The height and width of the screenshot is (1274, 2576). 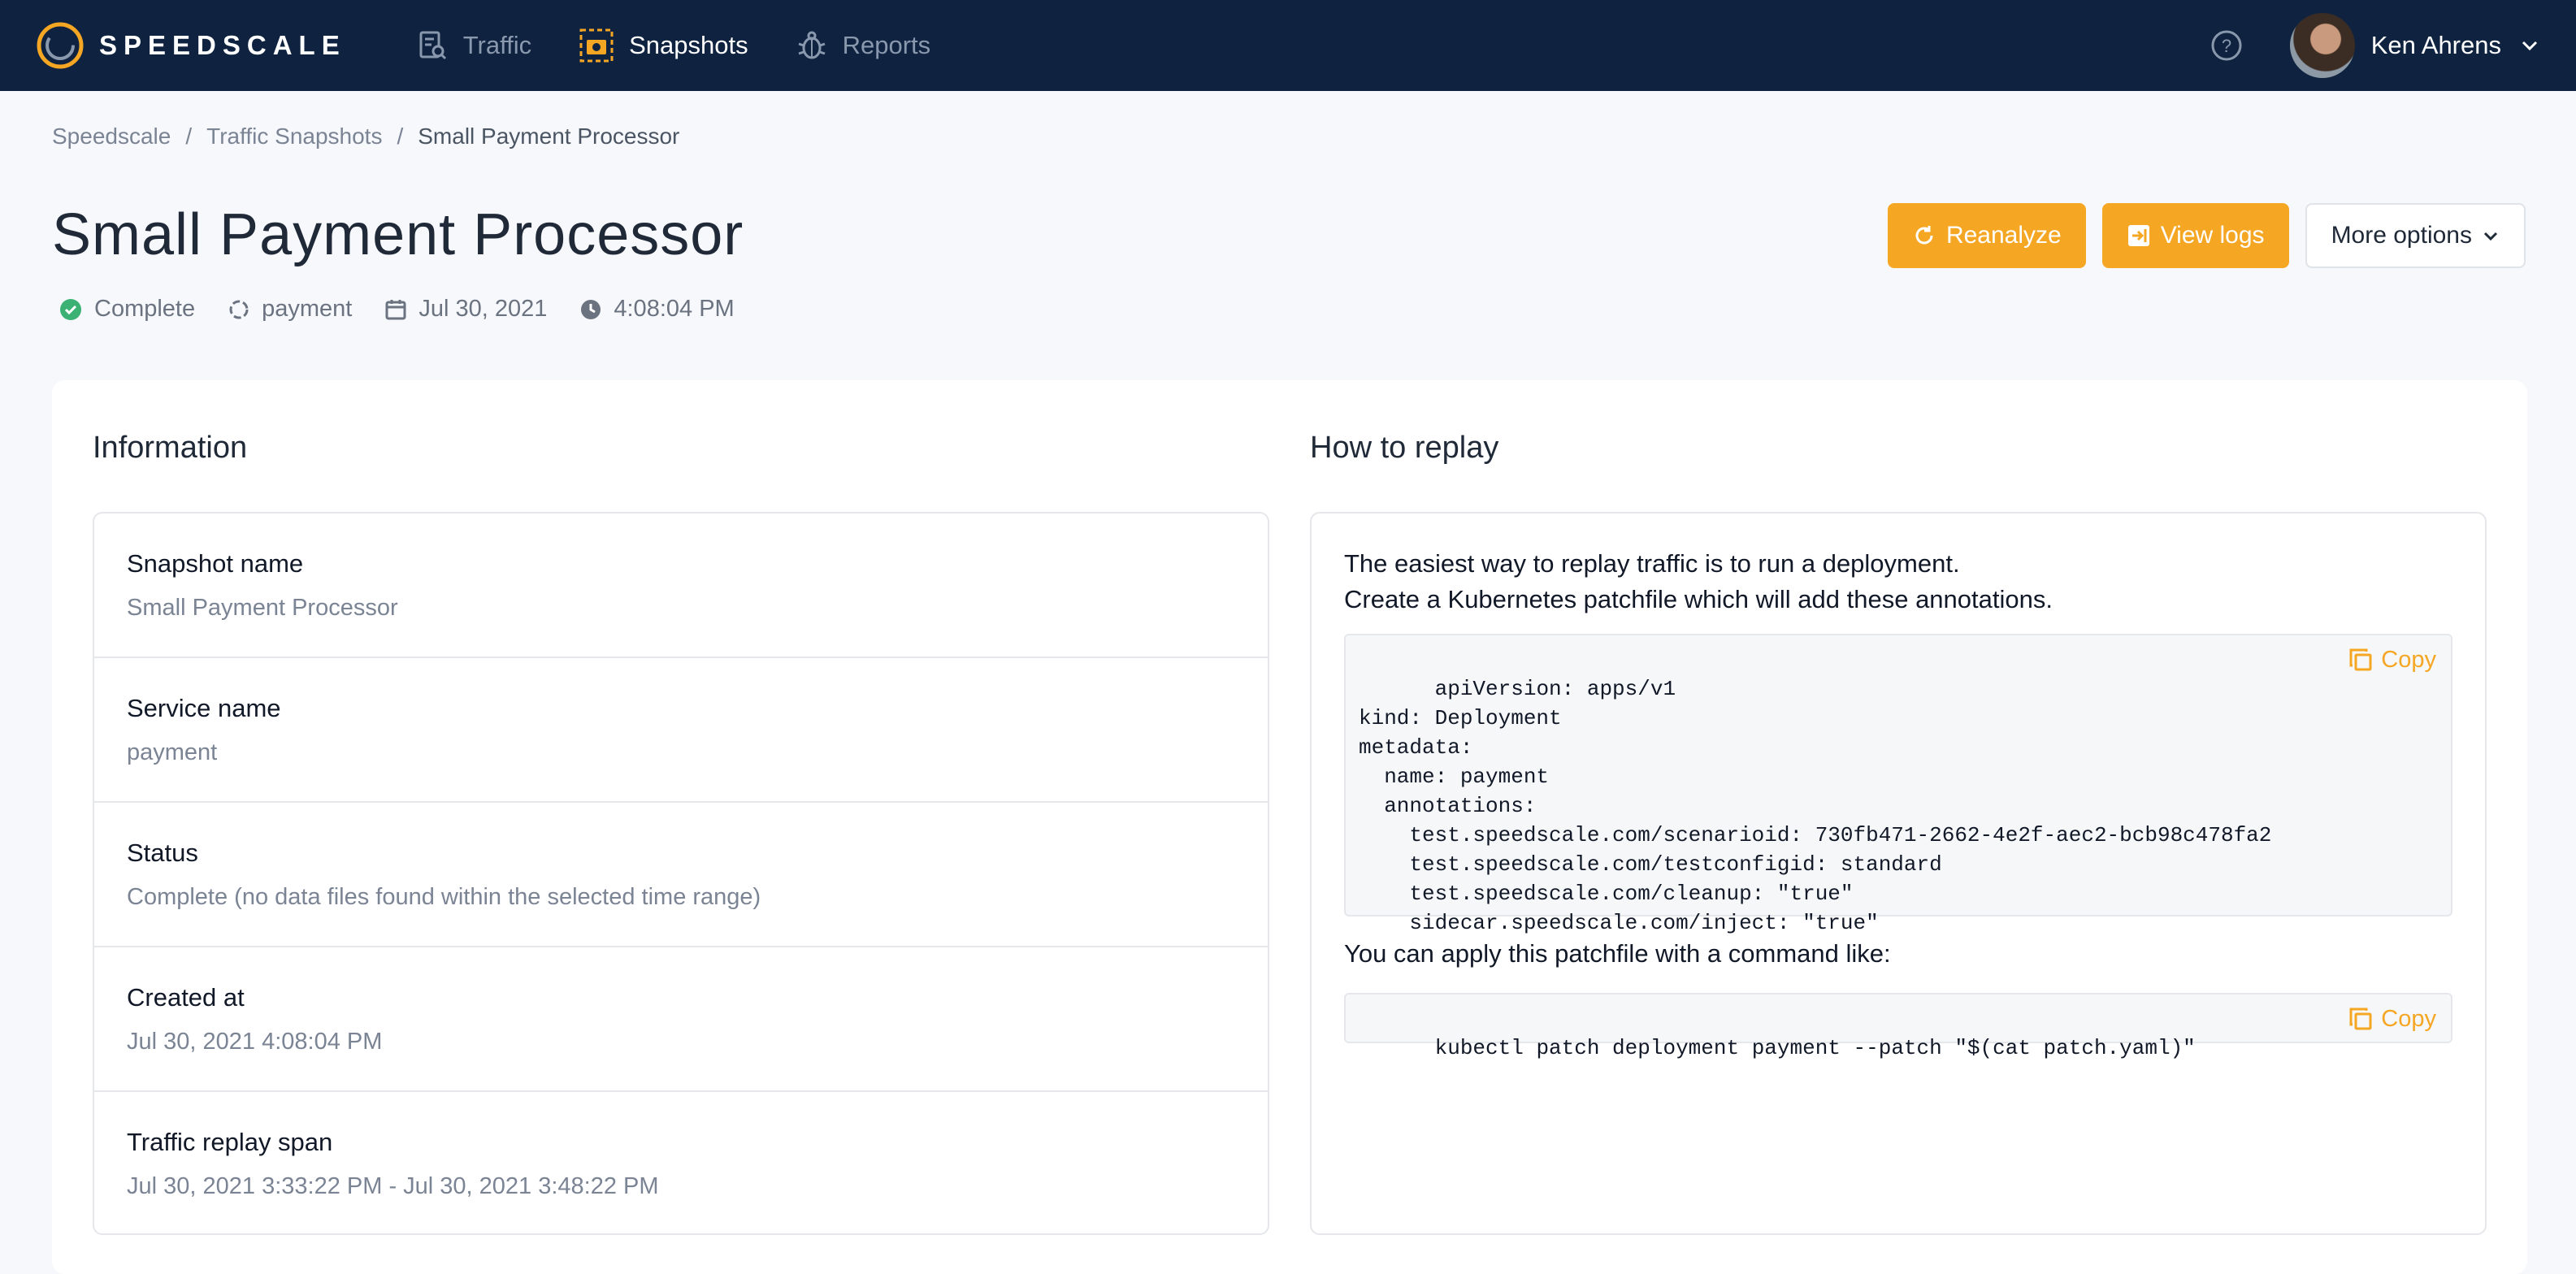 What do you see at coordinates (204, 708) in the screenshot?
I see `info-label: Service name` at bounding box center [204, 708].